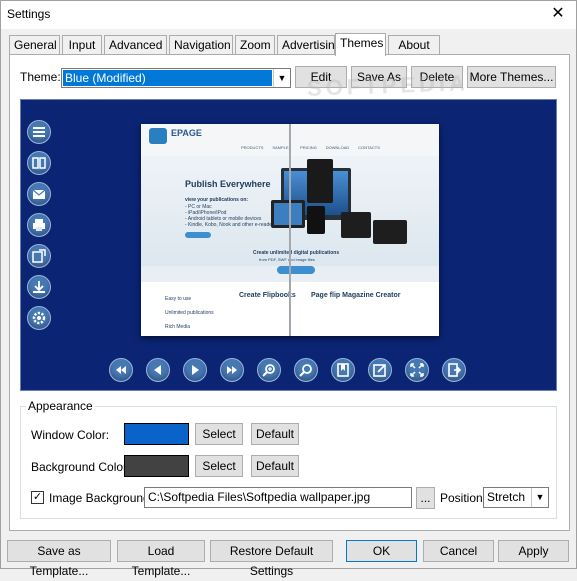 This screenshot has height=581, width=577. I want to click on last-page-icon, so click(232, 370).